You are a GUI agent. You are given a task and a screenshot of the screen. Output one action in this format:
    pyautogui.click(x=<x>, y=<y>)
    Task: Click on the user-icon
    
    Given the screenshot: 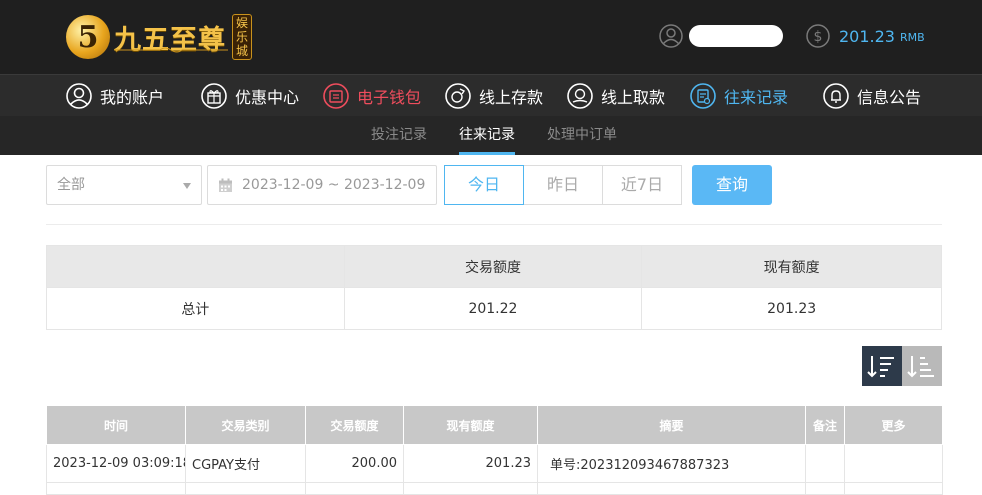 What is the action you would take?
    pyautogui.click(x=671, y=36)
    